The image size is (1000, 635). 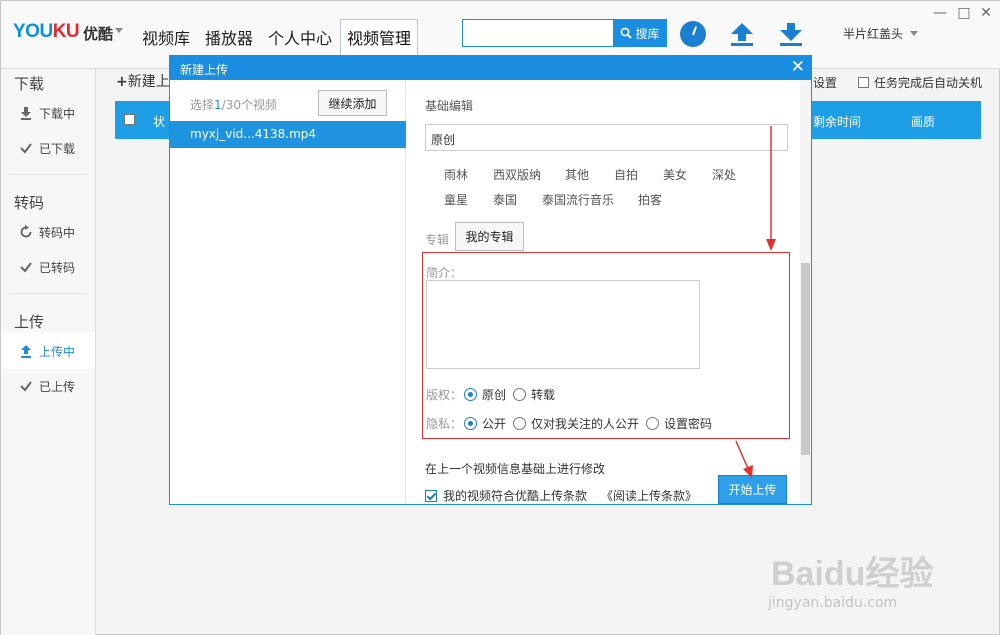 I want to click on agree-terms-label: 我的视频符合优酷上传条款, so click(x=515, y=496).